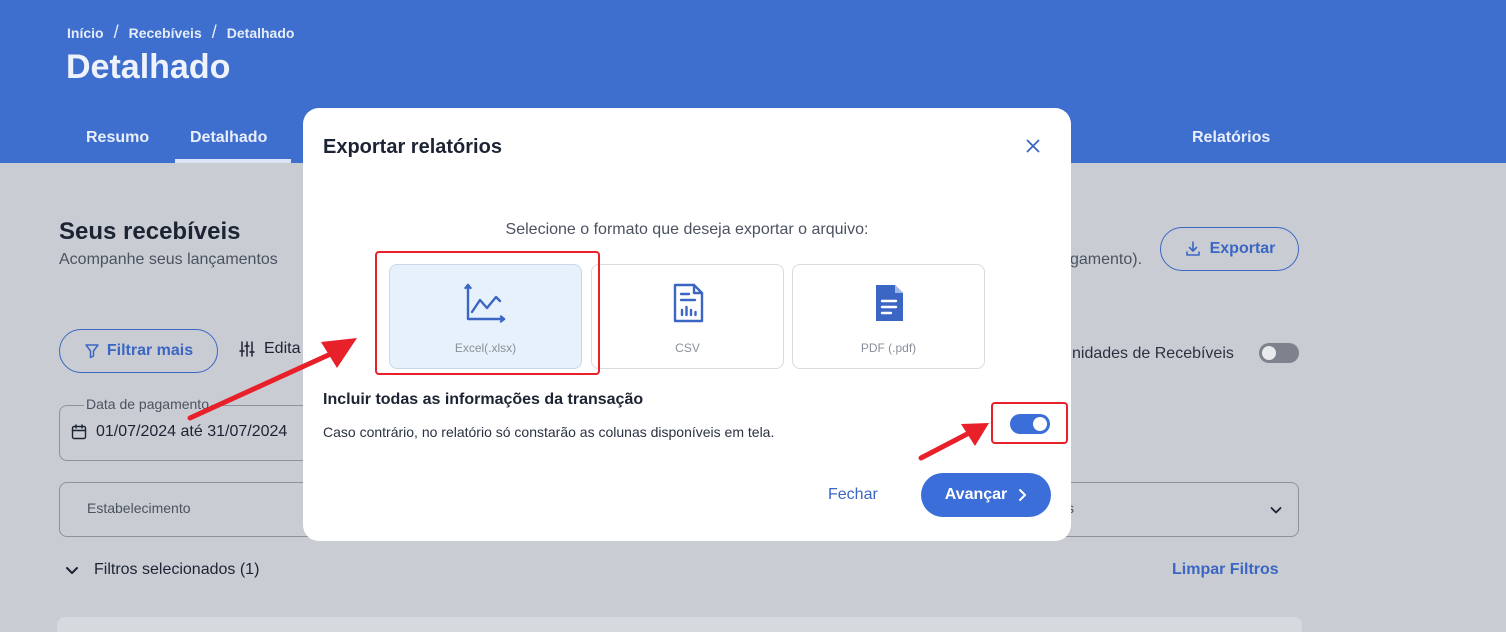 This screenshot has height=632, width=1506. What do you see at coordinates (150, 231) in the screenshot?
I see `section-title: Seus recebíveis` at bounding box center [150, 231].